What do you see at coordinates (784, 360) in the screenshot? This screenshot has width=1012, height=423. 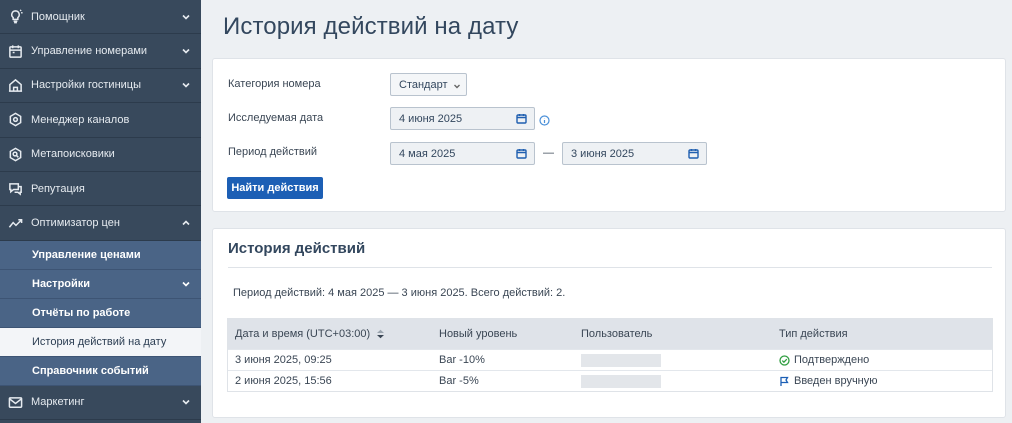 I see `check-circle-icon` at bounding box center [784, 360].